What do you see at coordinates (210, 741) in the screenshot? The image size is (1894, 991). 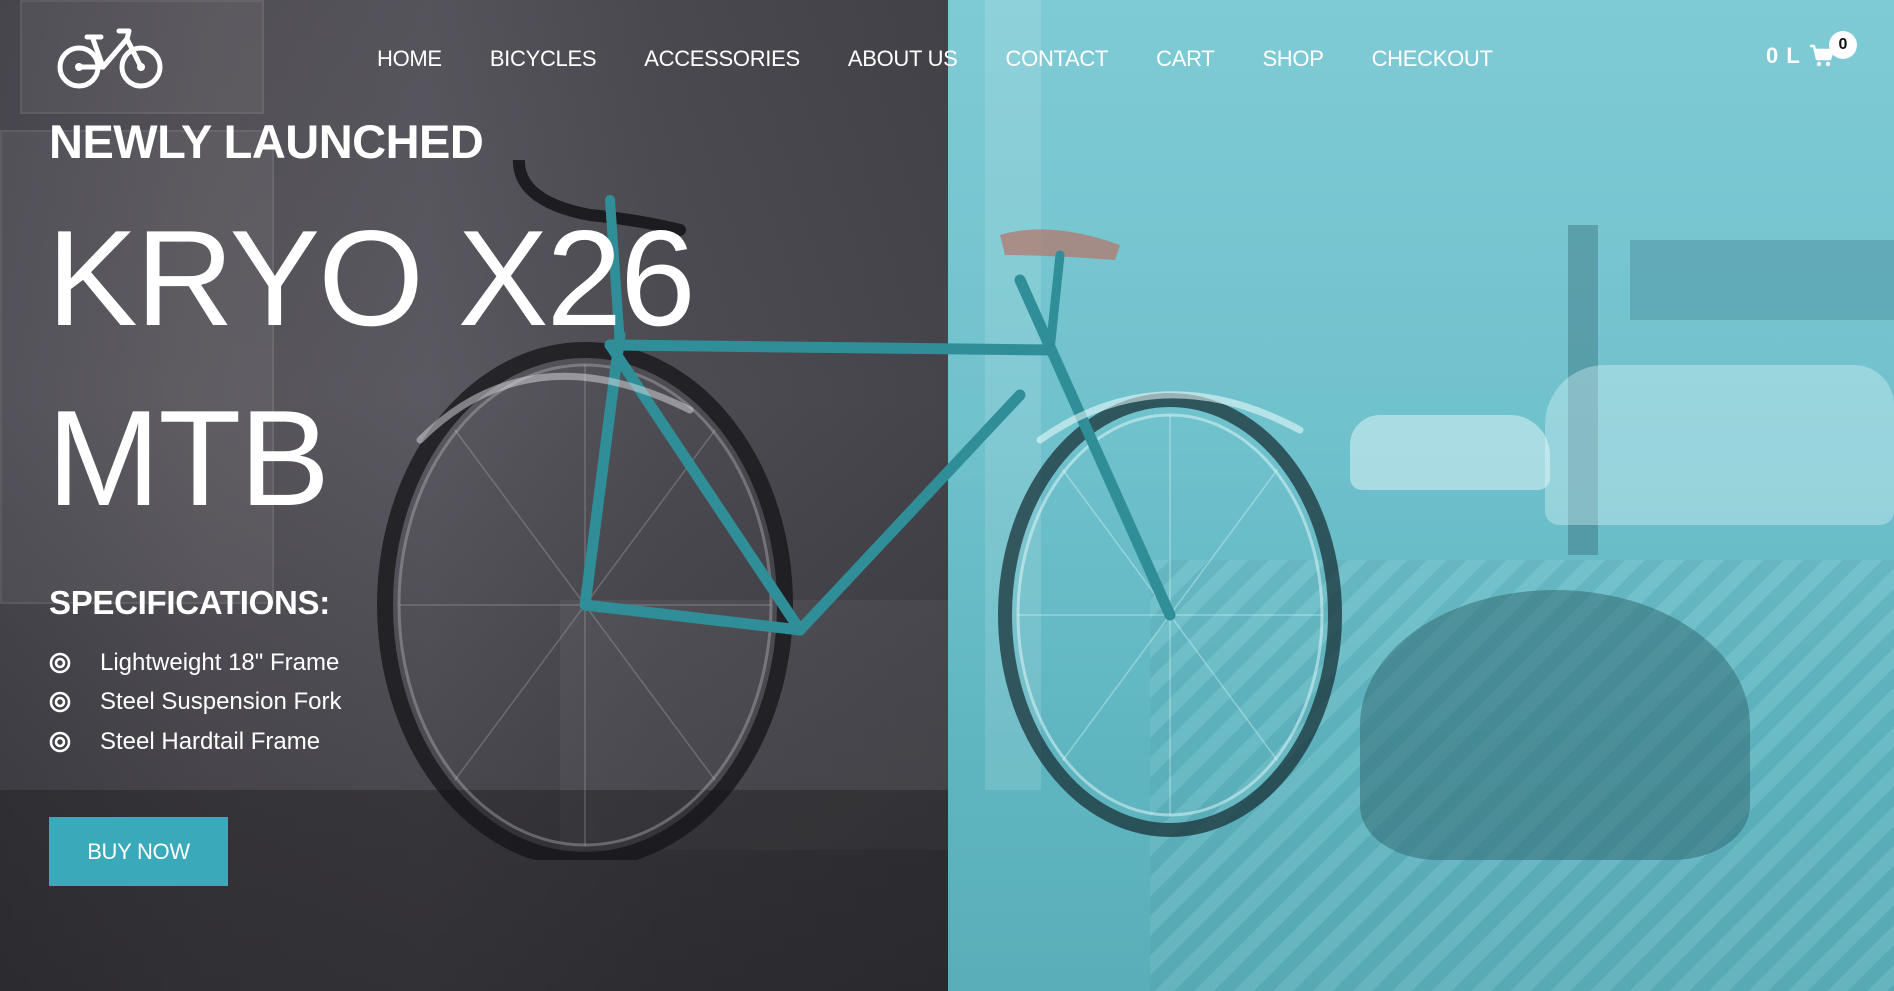 I see `spec-label: Steel Hardtail Frame` at bounding box center [210, 741].